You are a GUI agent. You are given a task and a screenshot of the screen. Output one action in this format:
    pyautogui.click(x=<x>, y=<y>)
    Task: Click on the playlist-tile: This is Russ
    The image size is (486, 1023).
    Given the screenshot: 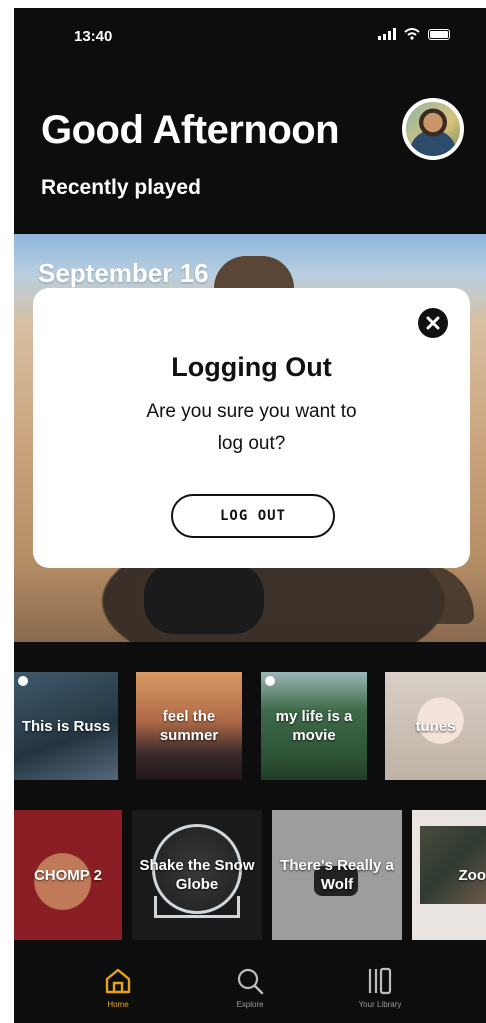 What is the action you would take?
    pyautogui.click(x=66, y=726)
    